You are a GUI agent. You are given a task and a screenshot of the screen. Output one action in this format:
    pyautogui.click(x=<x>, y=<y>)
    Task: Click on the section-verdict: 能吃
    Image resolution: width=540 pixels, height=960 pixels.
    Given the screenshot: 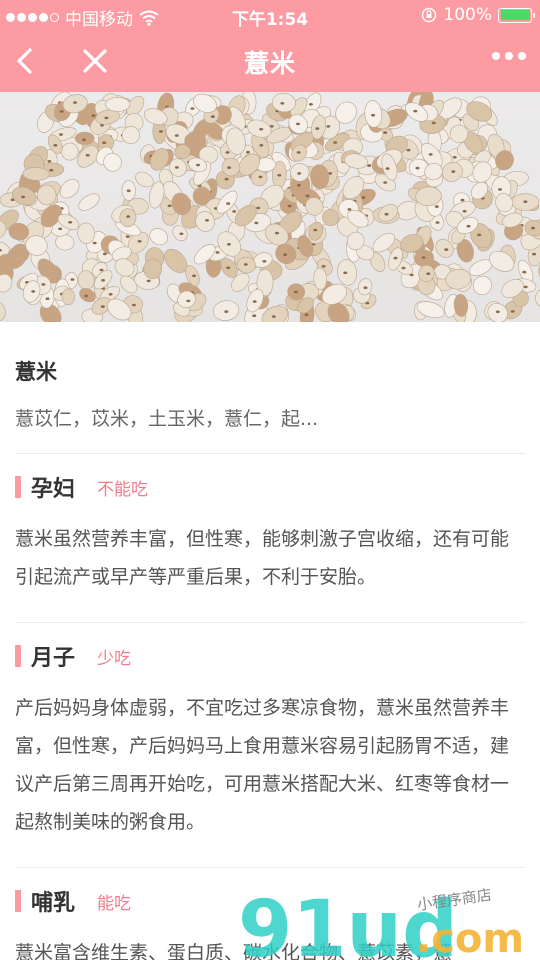 What is the action you would take?
    pyautogui.click(x=114, y=903)
    